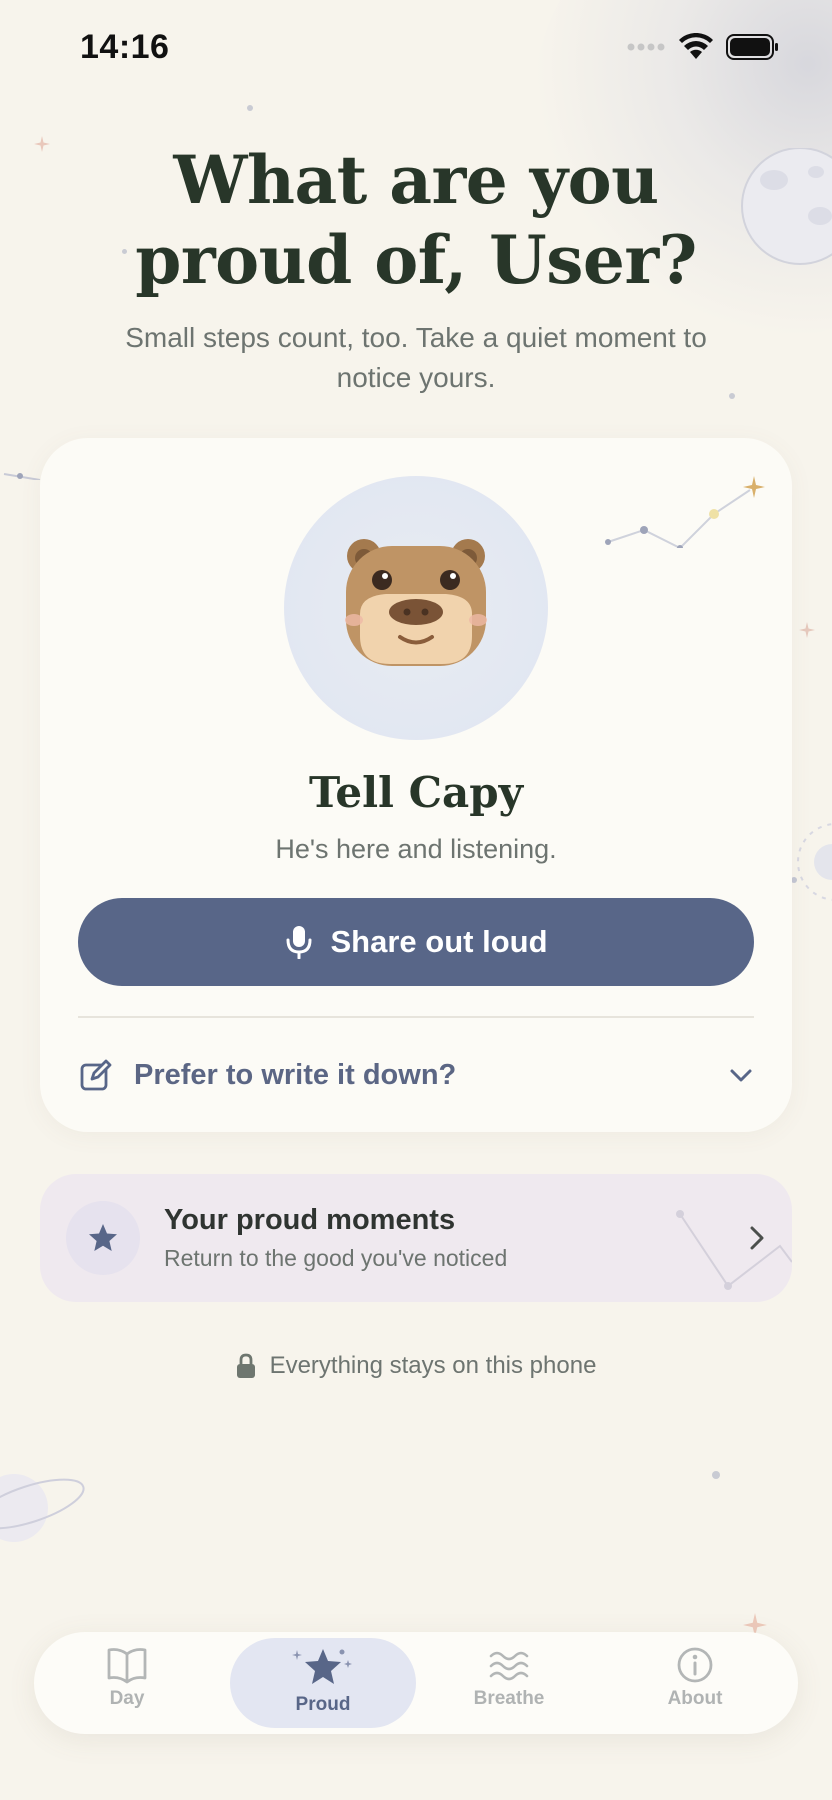  What do you see at coordinates (439, 941) in the screenshot?
I see `share-out-loud-label: Share out loud` at bounding box center [439, 941].